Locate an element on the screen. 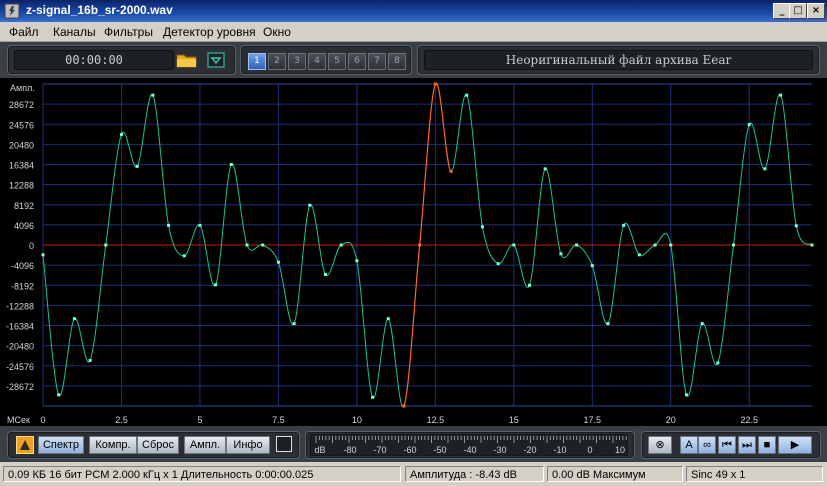 The image size is (827, 486). x-tick-label: 10 is located at coordinates (357, 420).